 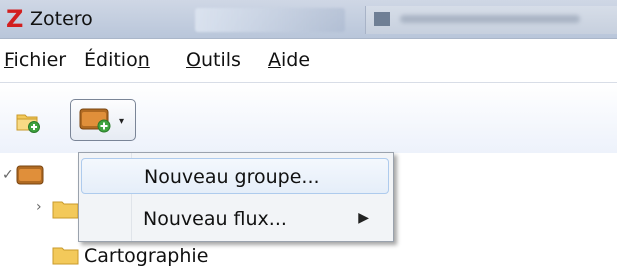 I want to click on window-title: Zotero, so click(x=61, y=19).